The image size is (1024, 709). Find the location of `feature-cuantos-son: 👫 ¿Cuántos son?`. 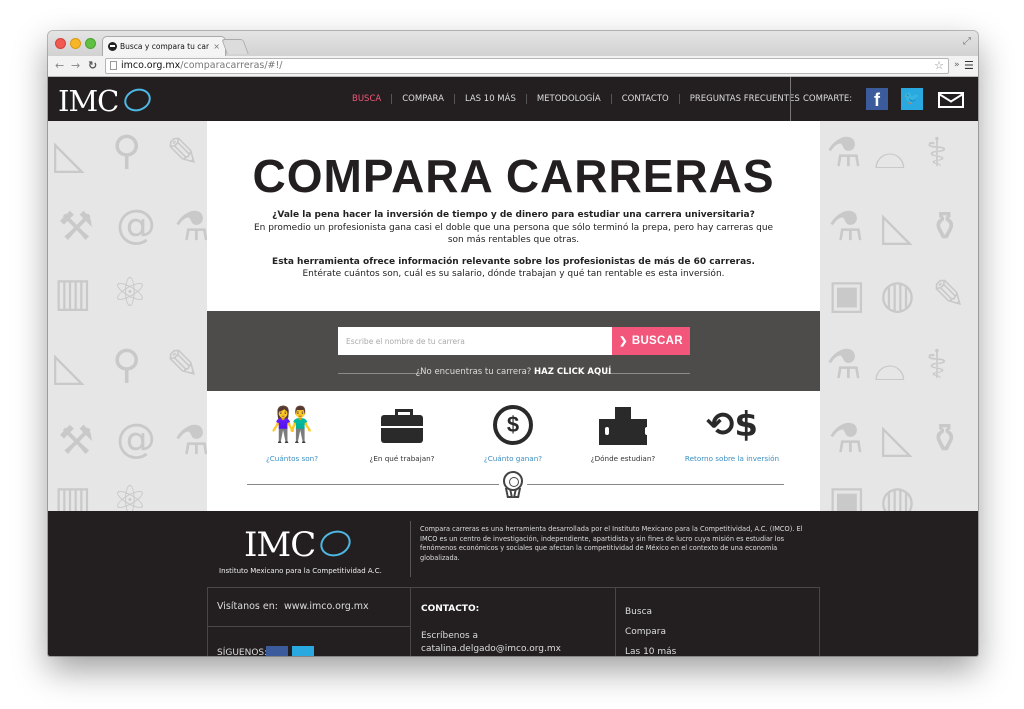

feature-cuantos-son: 👫 ¿Cuántos son? is located at coordinates (292, 432).